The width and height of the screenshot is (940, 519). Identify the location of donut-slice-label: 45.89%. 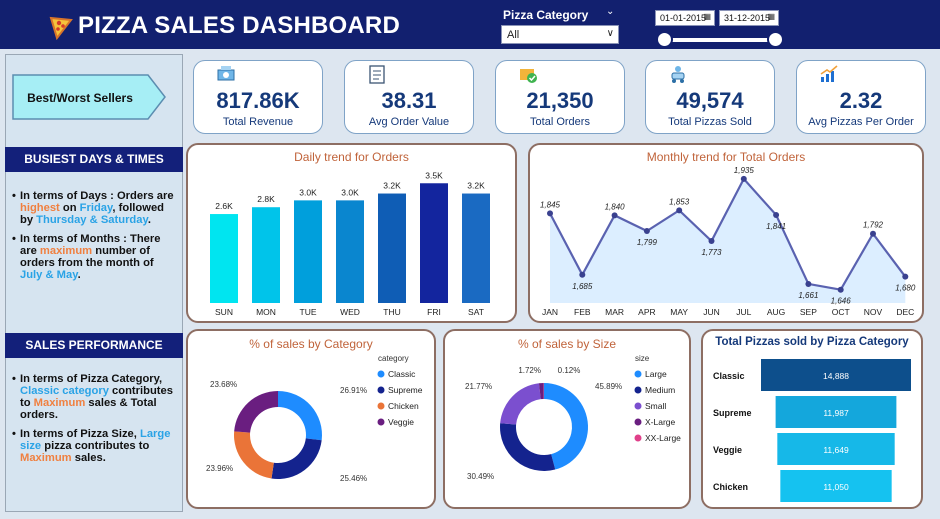
(608, 386).